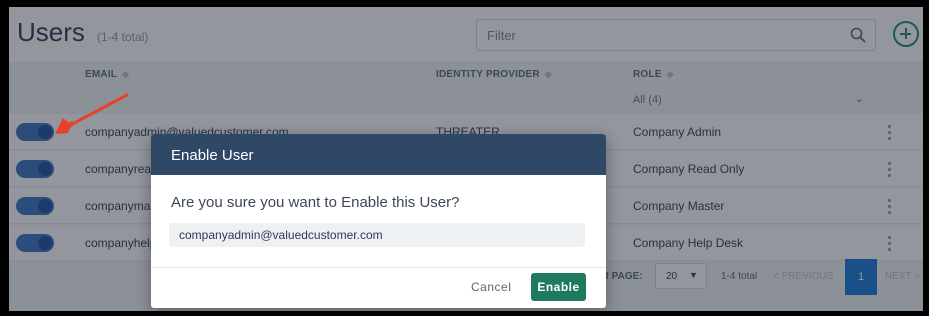 This screenshot has width=929, height=316. What do you see at coordinates (281, 235) in the screenshot?
I see `dialog-email-value: companyadmin@valuedcustomer.com` at bounding box center [281, 235].